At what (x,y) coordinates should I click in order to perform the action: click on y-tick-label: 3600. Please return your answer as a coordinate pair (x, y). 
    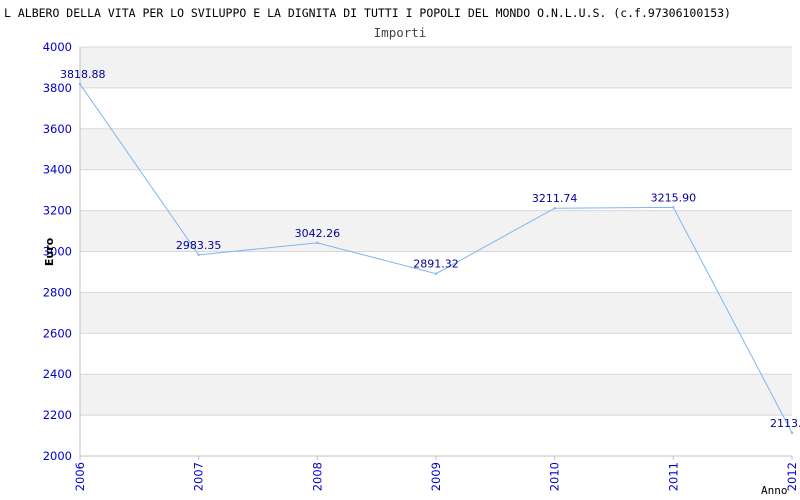
    Looking at the image, I should click on (57, 129).